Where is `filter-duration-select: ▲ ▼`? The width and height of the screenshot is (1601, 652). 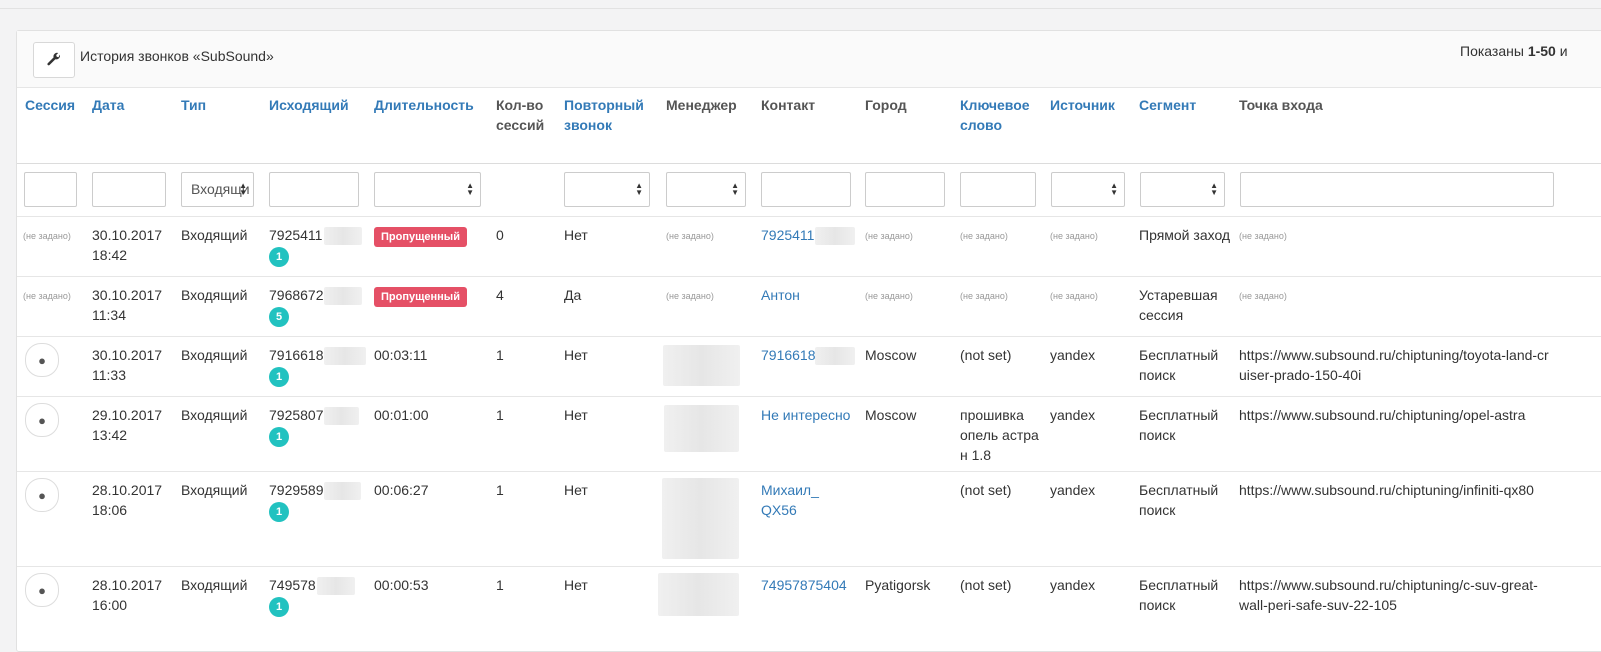 filter-duration-select: ▲ ▼ is located at coordinates (427, 189).